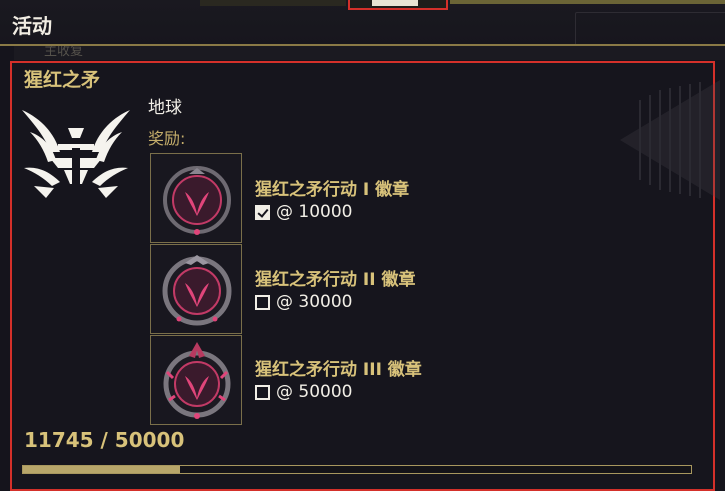 This screenshot has height=491, width=725. Describe the element at coordinates (395, 3) in the screenshot. I see `active-tab-indicator` at that location.